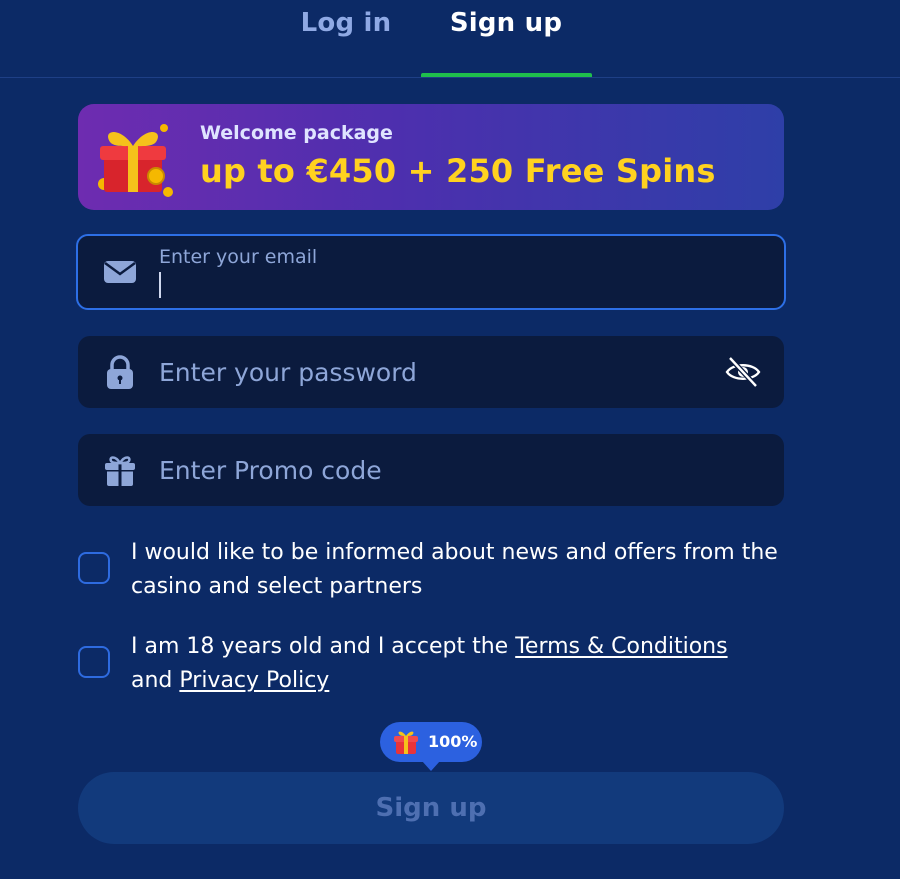  What do you see at coordinates (254, 680) in the screenshot?
I see `privacy-policy-link: Privacy Policy` at bounding box center [254, 680].